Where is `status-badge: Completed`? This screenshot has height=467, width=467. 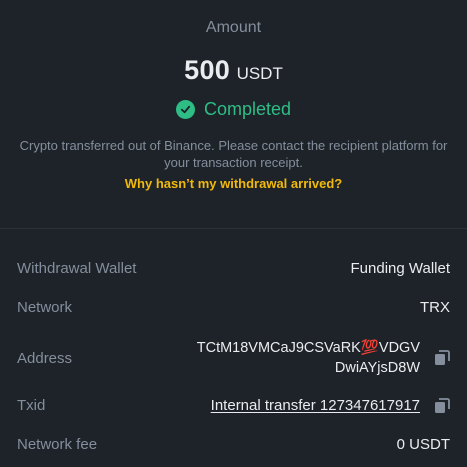 status-badge: Completed is located at coordinates (233, 109).